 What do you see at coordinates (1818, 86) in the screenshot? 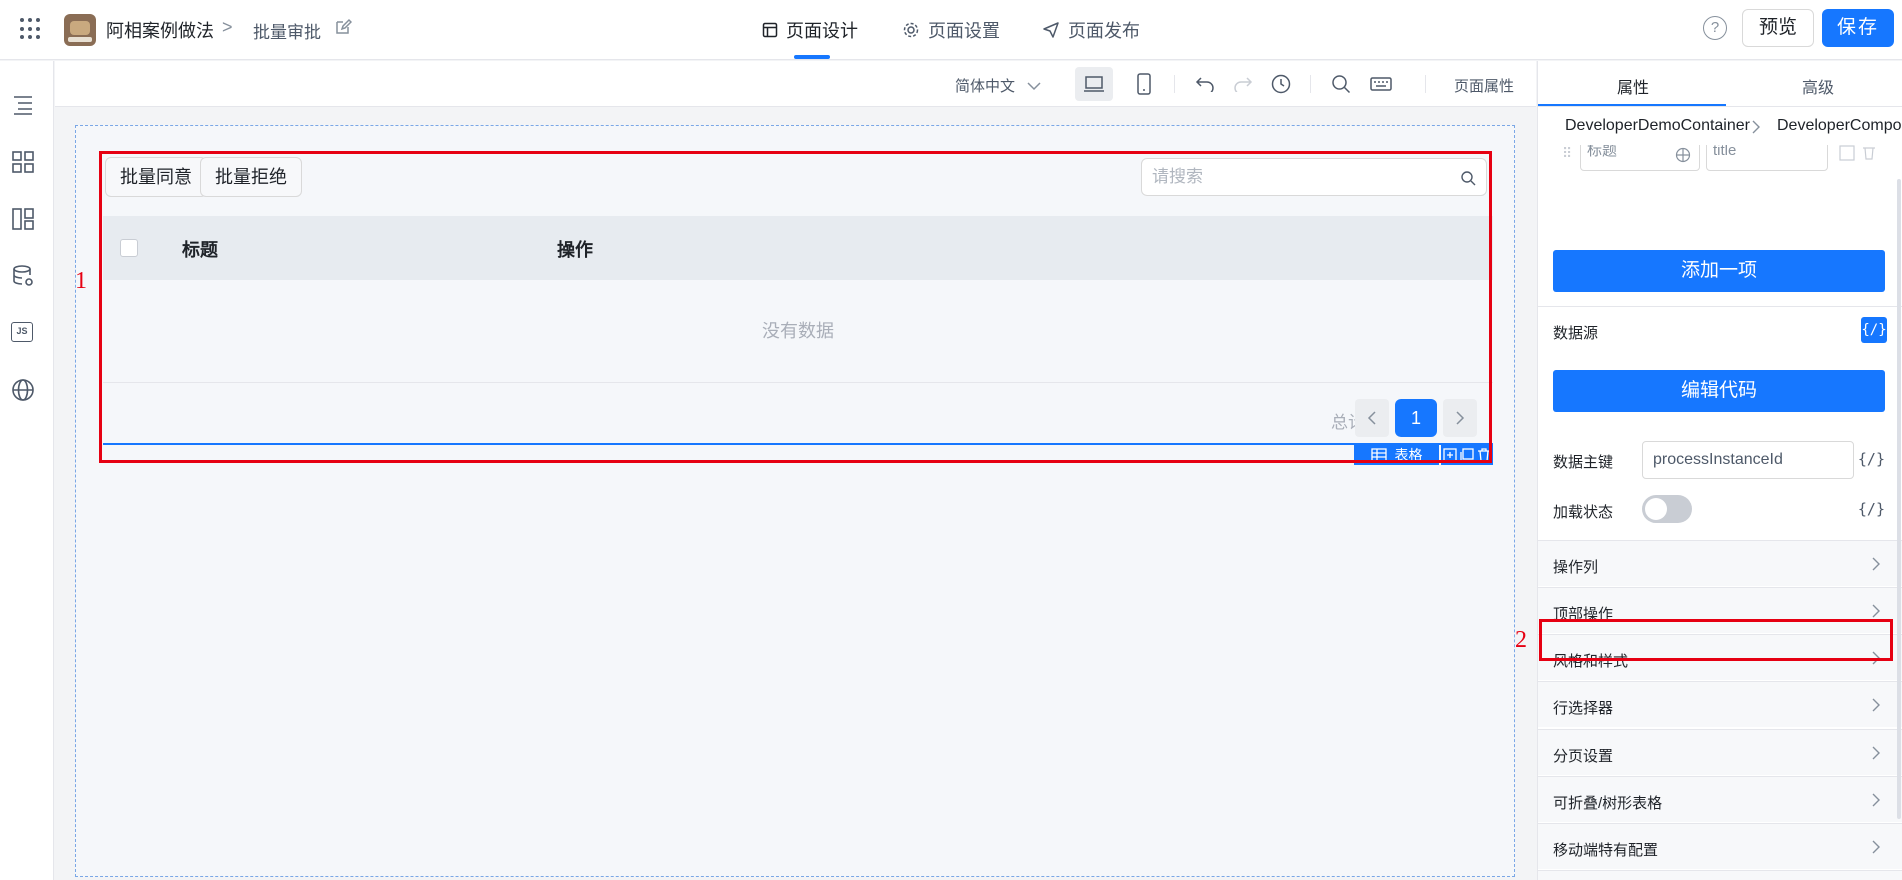
I see `tab-advanced: 高级` at bounding box center [1818, 86].